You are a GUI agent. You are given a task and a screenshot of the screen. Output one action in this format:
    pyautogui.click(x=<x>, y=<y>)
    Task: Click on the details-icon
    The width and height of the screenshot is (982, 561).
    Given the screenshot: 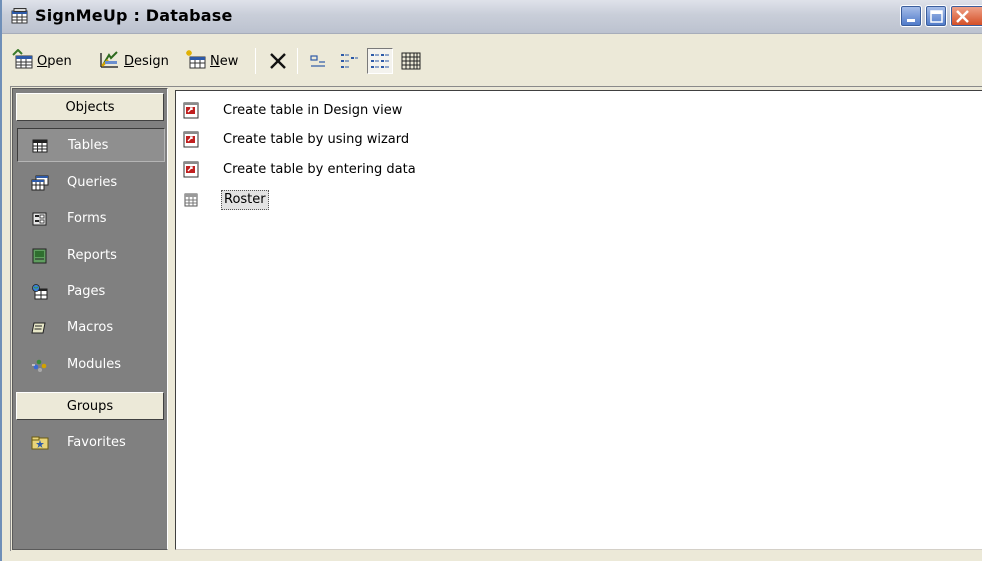 What is the action you would take?
    pyautogui.click(x=411, y=61)
    